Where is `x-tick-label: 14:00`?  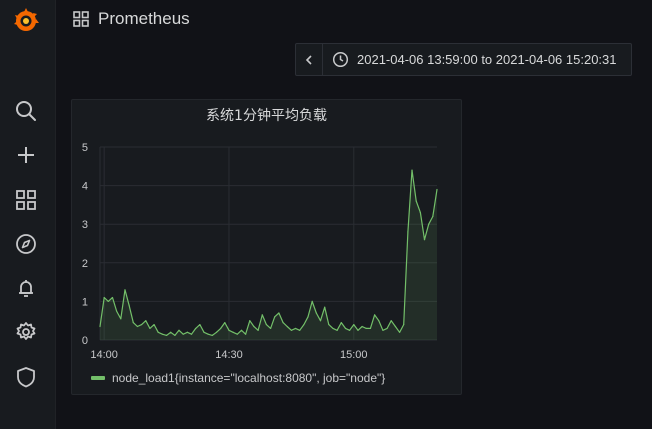
x-tick-label: 14:00 is located at coordinates (104, 355).